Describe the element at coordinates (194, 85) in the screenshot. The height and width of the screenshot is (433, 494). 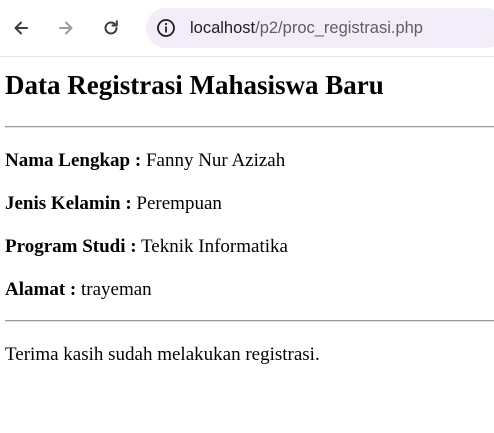
I see `page-title: Data Registrasi Mahasiswa Baru` at that location.